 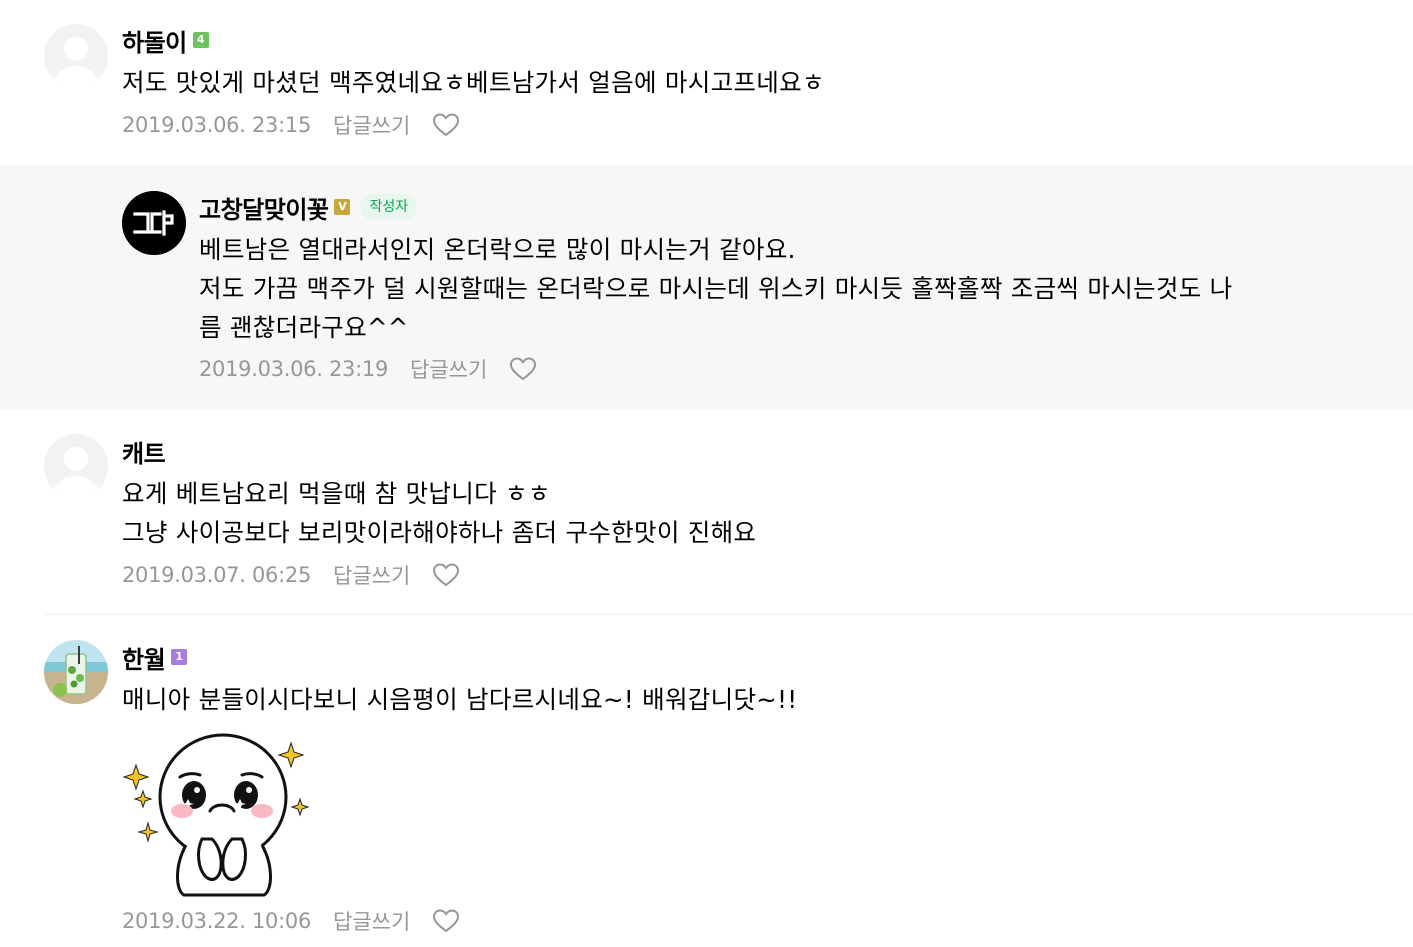 I want to click on comment-meta: 2019.03.22. 10:06 답글쓰기, so click(x=291, y=921).